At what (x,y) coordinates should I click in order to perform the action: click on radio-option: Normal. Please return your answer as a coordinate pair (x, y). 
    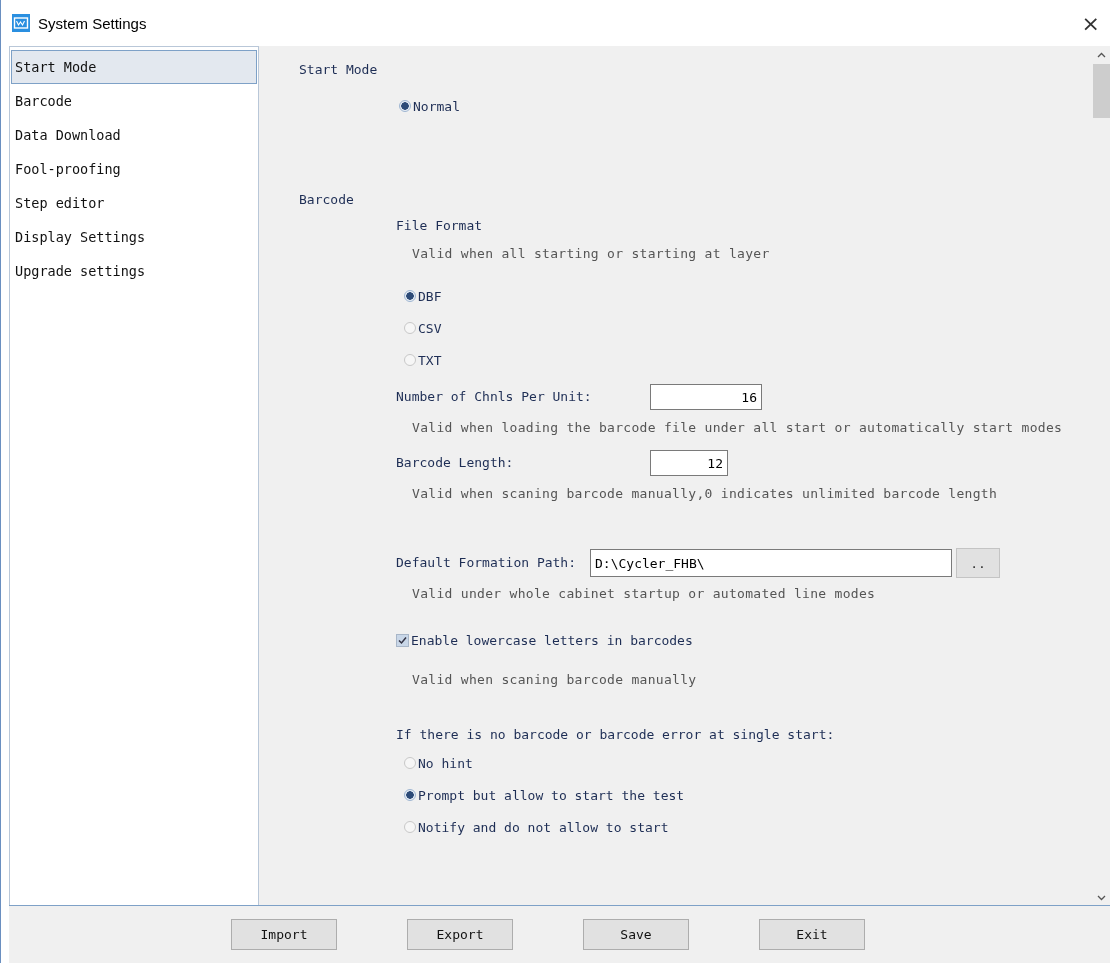
    Looking at the image, I should click on (429, 106).